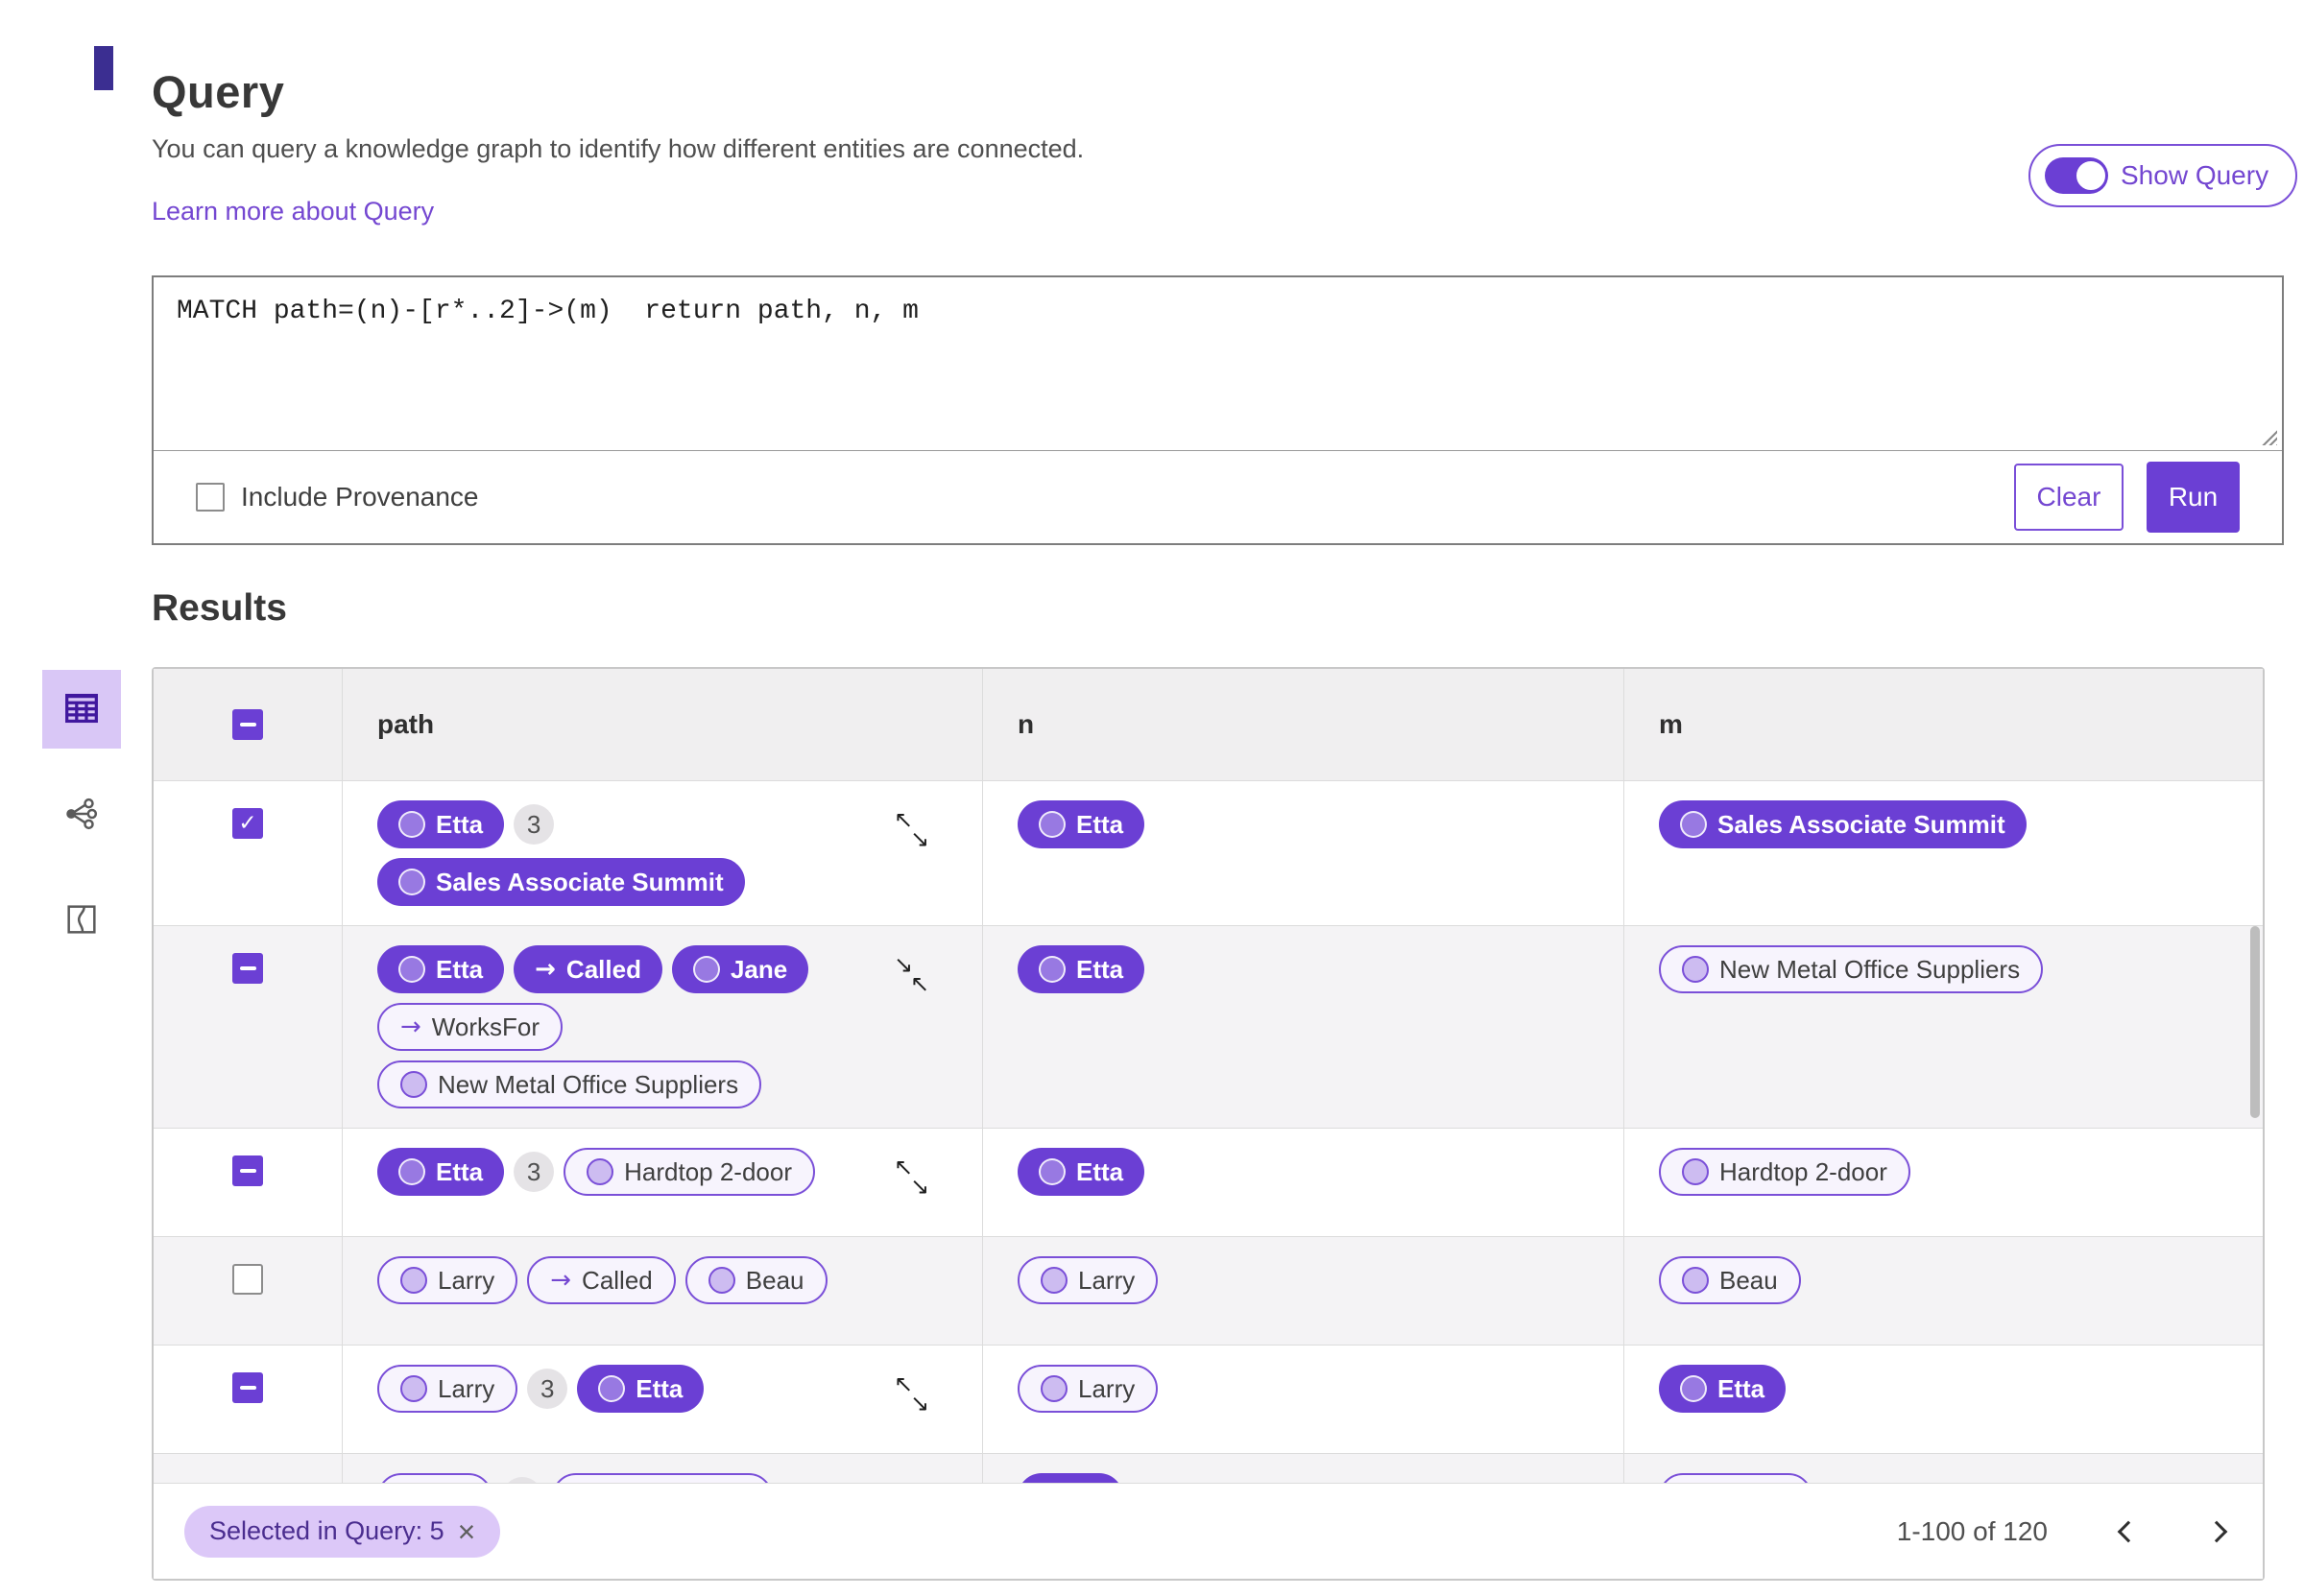 The width and height of the screenshot is (2304, 1596). What do you see at coordinates (210, 497) in the screenshot?
I see `include-provenance-checkbox` at bounding box center [210, 497].